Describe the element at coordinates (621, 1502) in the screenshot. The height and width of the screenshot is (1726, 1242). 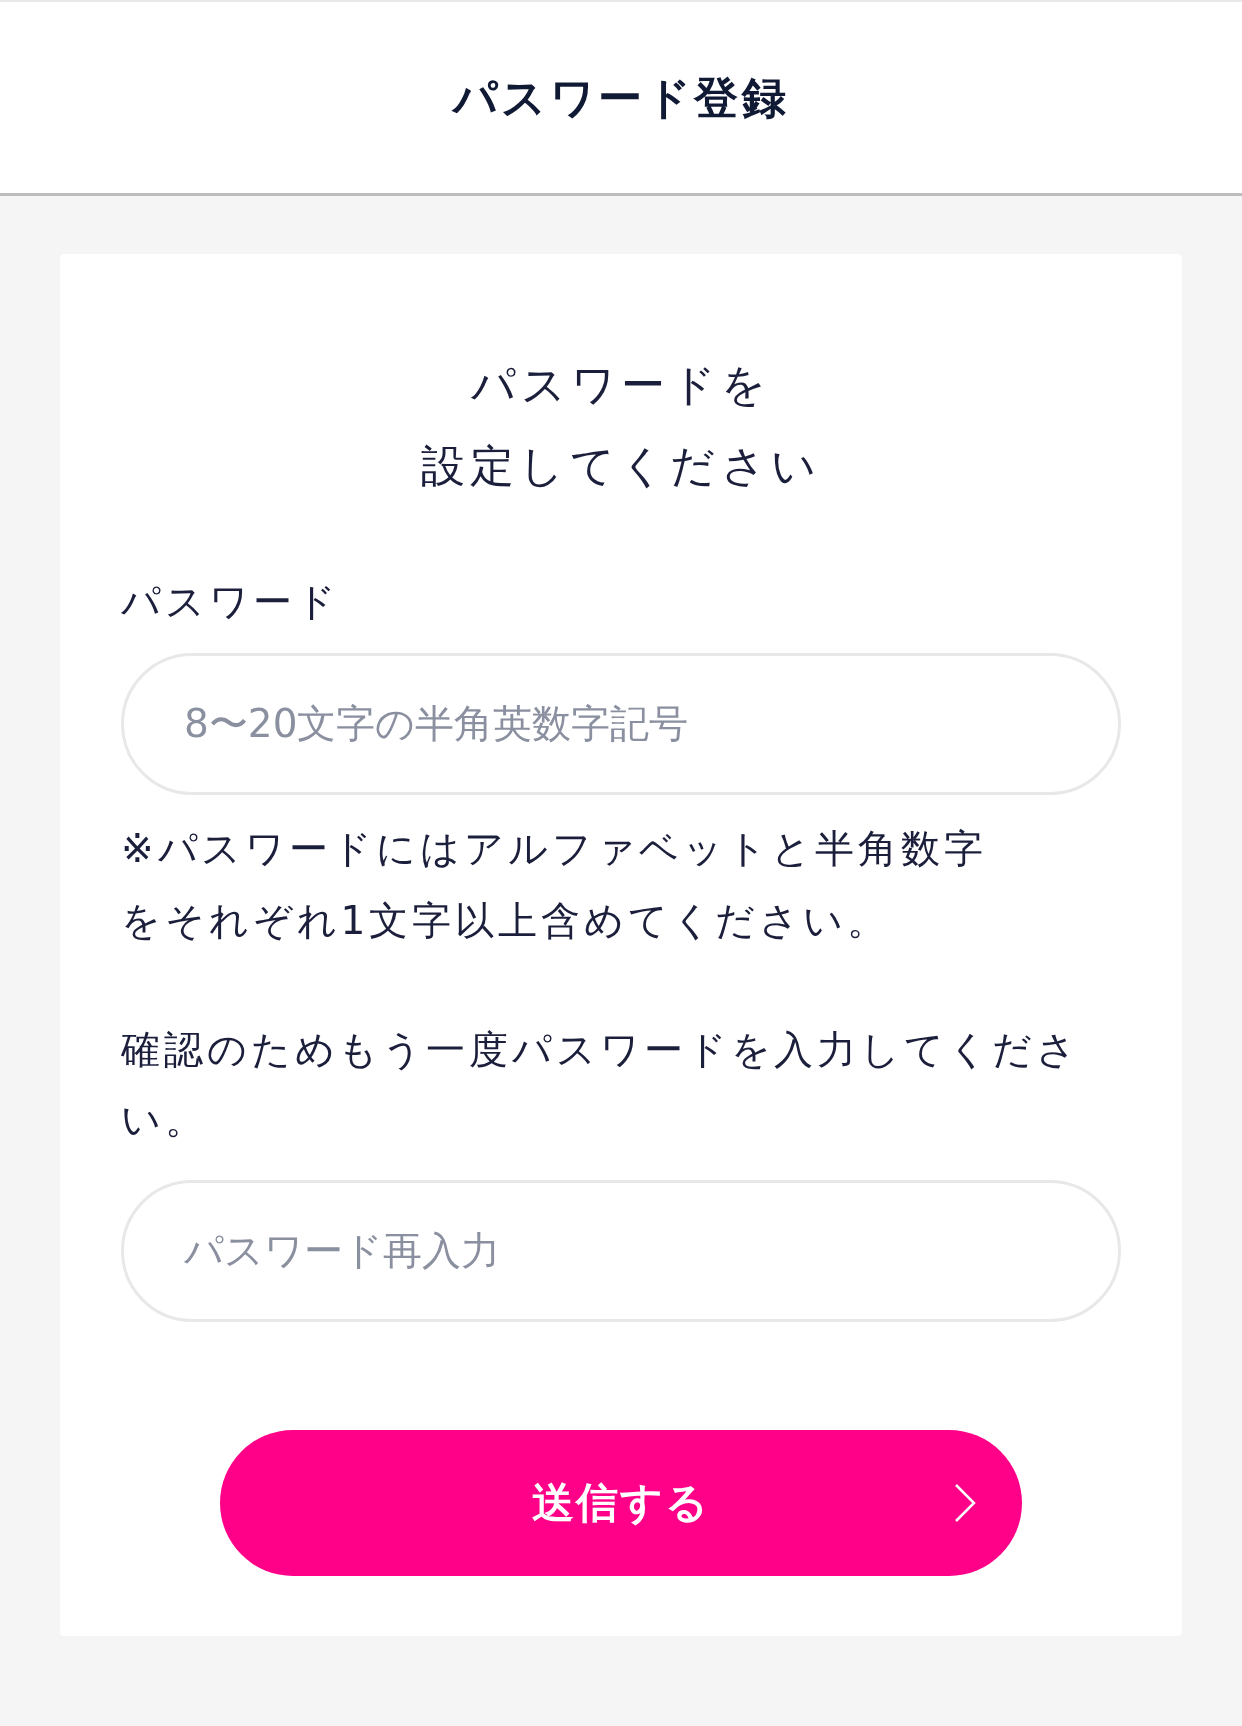
I see `submit-button: 送信する` at that location.